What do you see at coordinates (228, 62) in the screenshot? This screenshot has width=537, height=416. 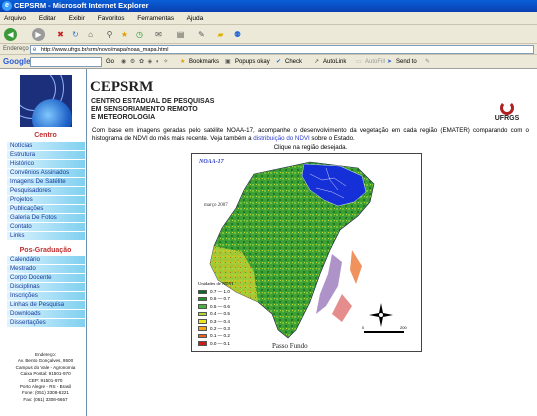 I see `popup-blocker-icon: ▣` at bounding box center [228, 62].